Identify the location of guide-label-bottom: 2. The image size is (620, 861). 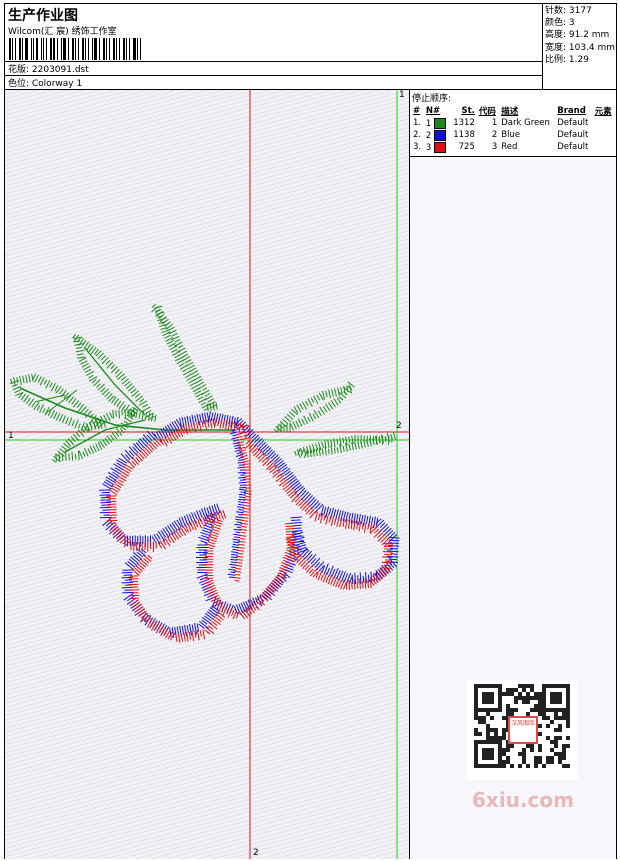
(256, 853).